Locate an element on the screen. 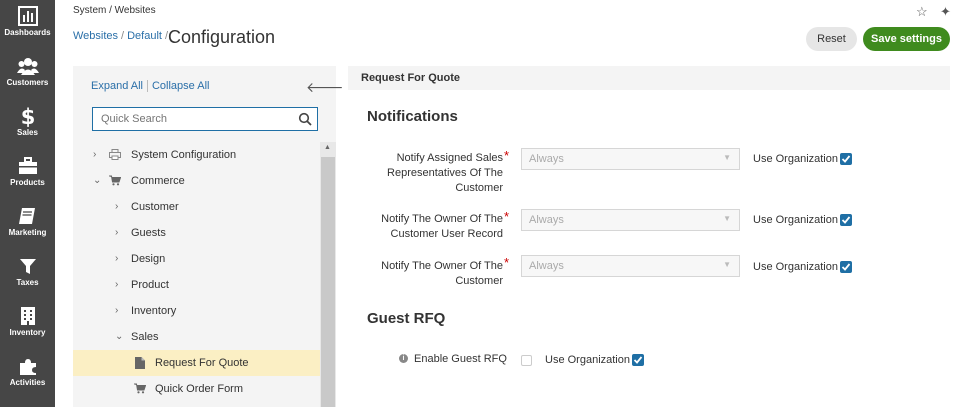  breadcrumb-top: System / Websites is located at coordinates (114, 10).